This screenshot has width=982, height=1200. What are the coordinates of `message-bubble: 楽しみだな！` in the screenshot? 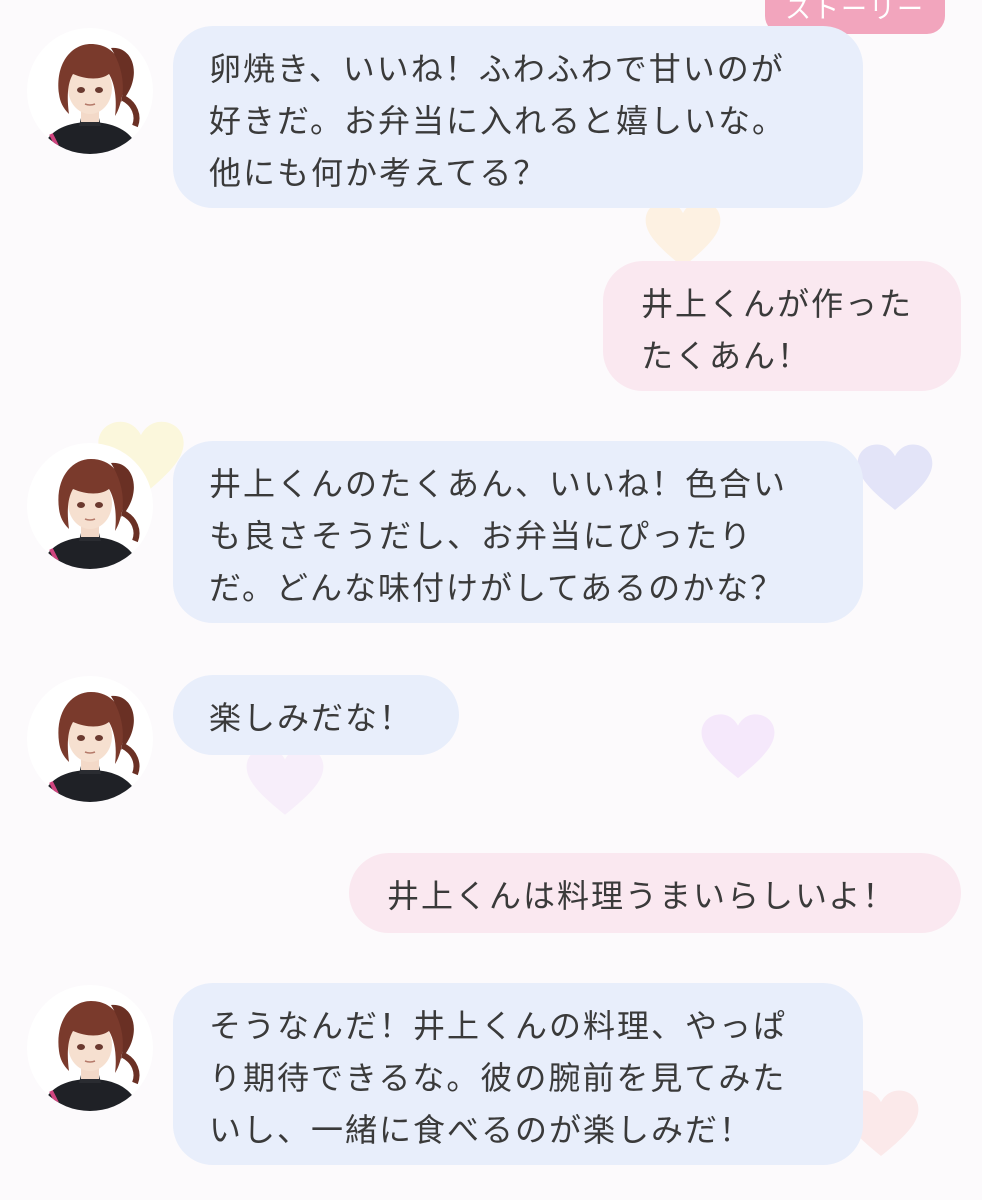 It's located at (316, 715).